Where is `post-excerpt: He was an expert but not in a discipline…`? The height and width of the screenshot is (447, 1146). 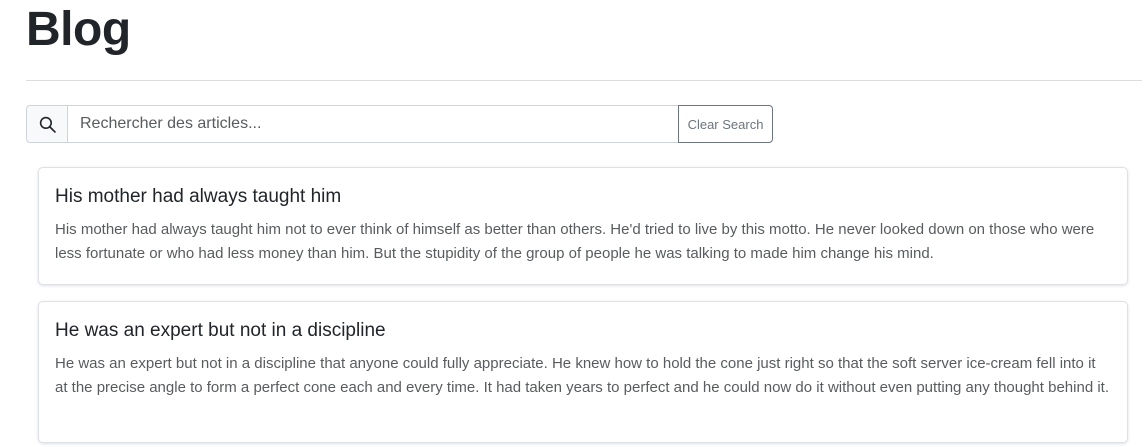 post-excerpt: He was an expert but not in a discipline… is located at coordinates (582, 375).